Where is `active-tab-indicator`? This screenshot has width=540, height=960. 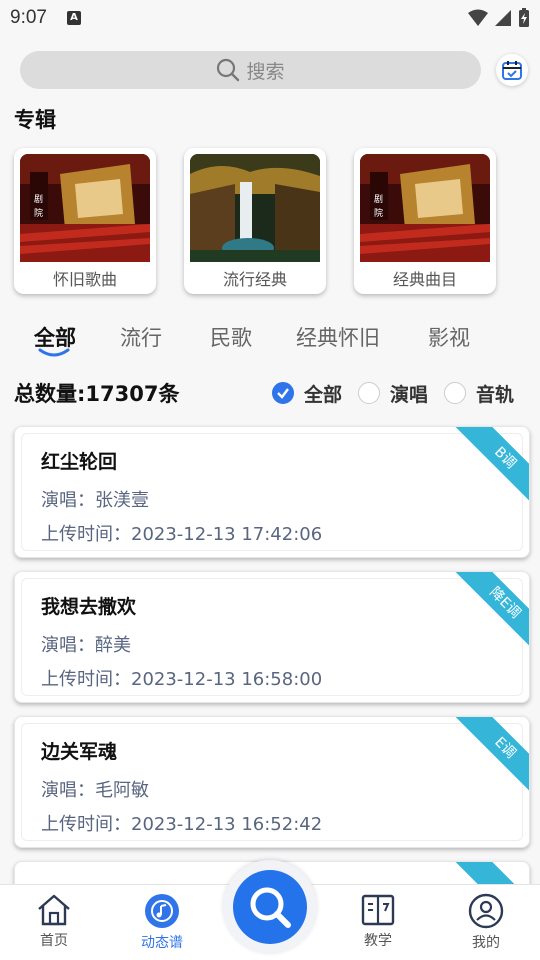 active-tab-indicator is located at coordinates (54, 352).